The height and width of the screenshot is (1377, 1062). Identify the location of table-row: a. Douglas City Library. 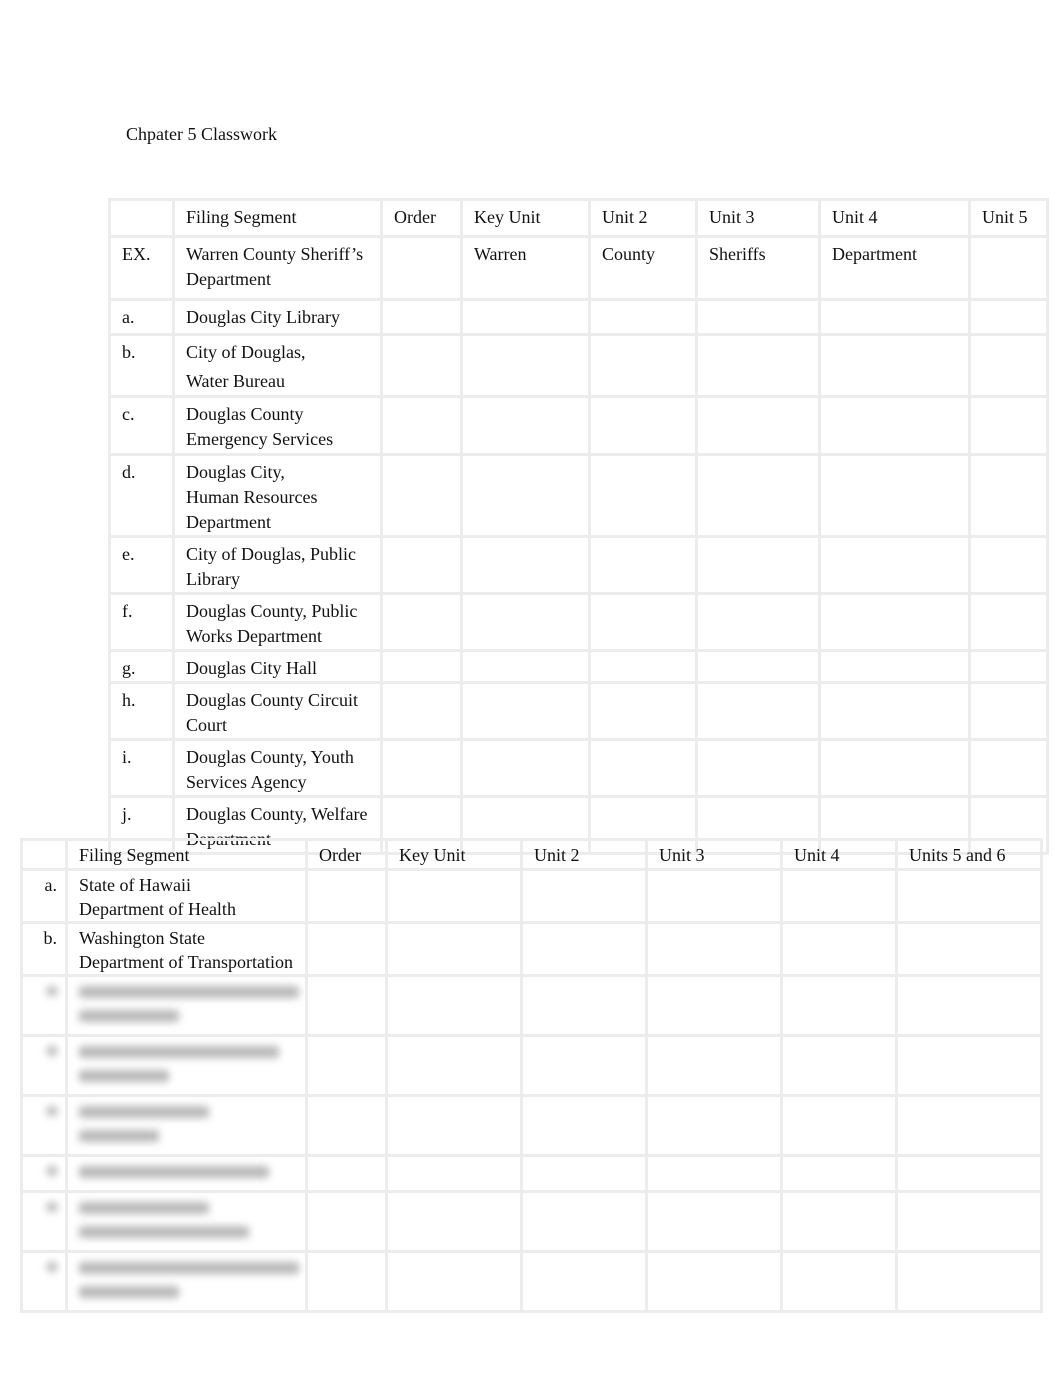
(578, 317).